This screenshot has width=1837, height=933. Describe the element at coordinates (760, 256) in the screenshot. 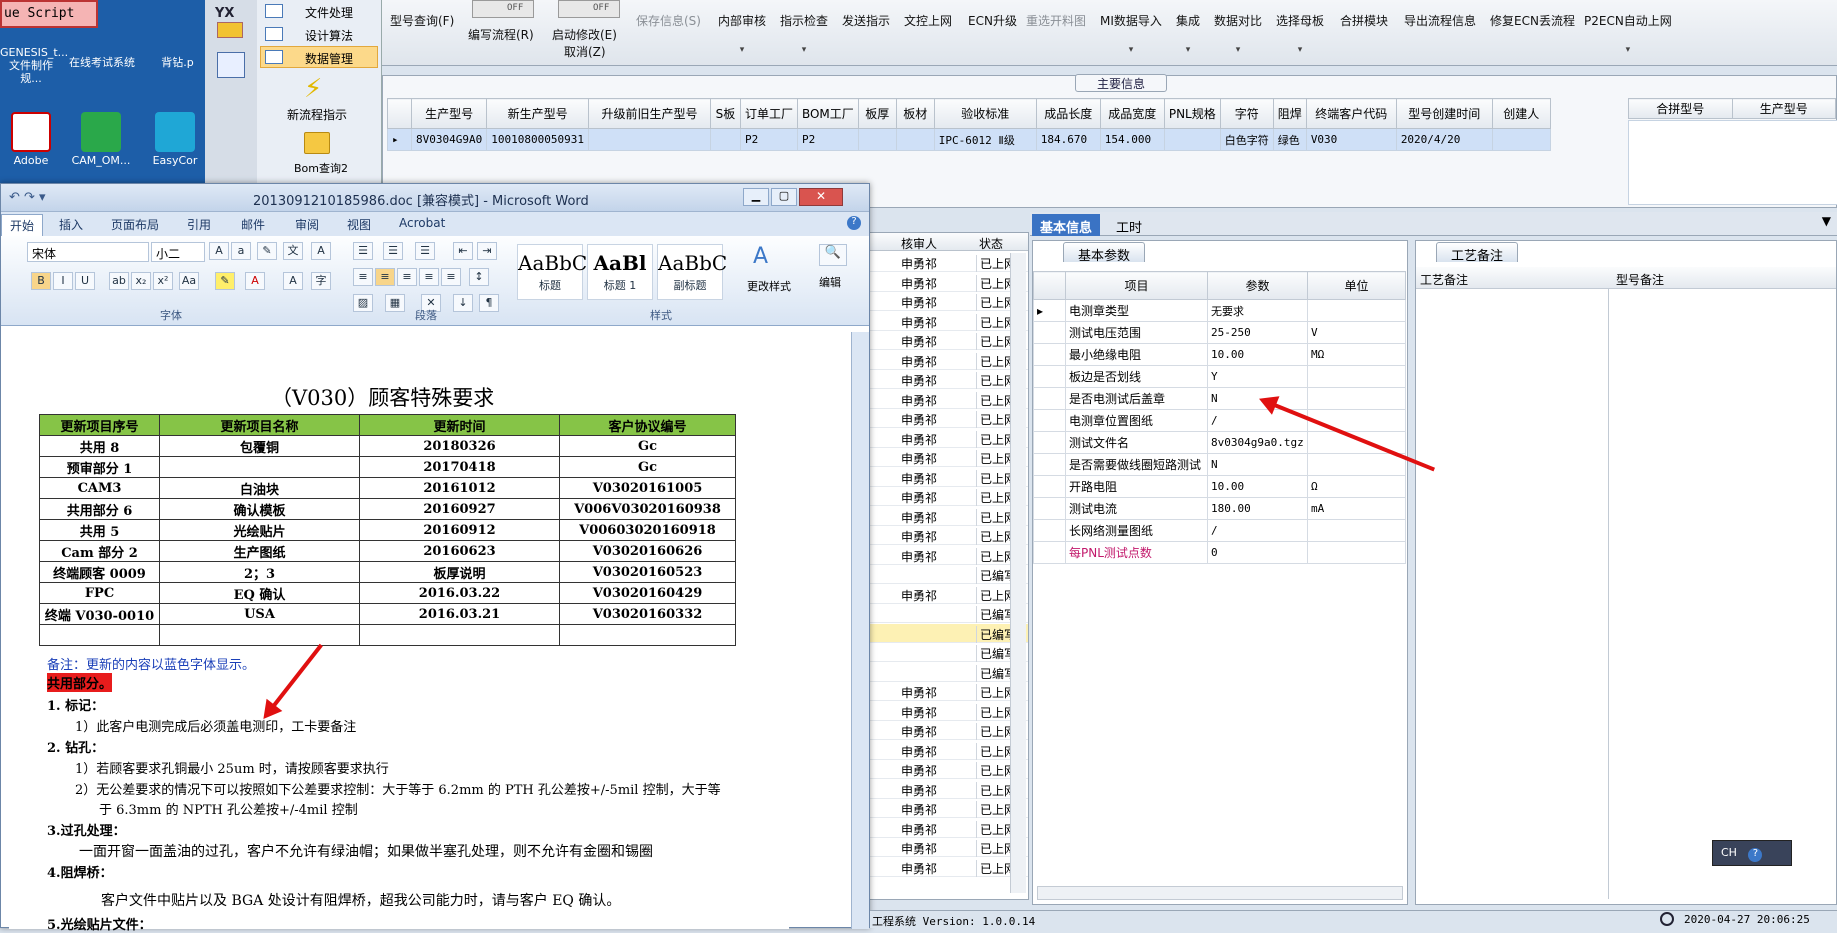

I see `change-styles-icon: A` at that location.